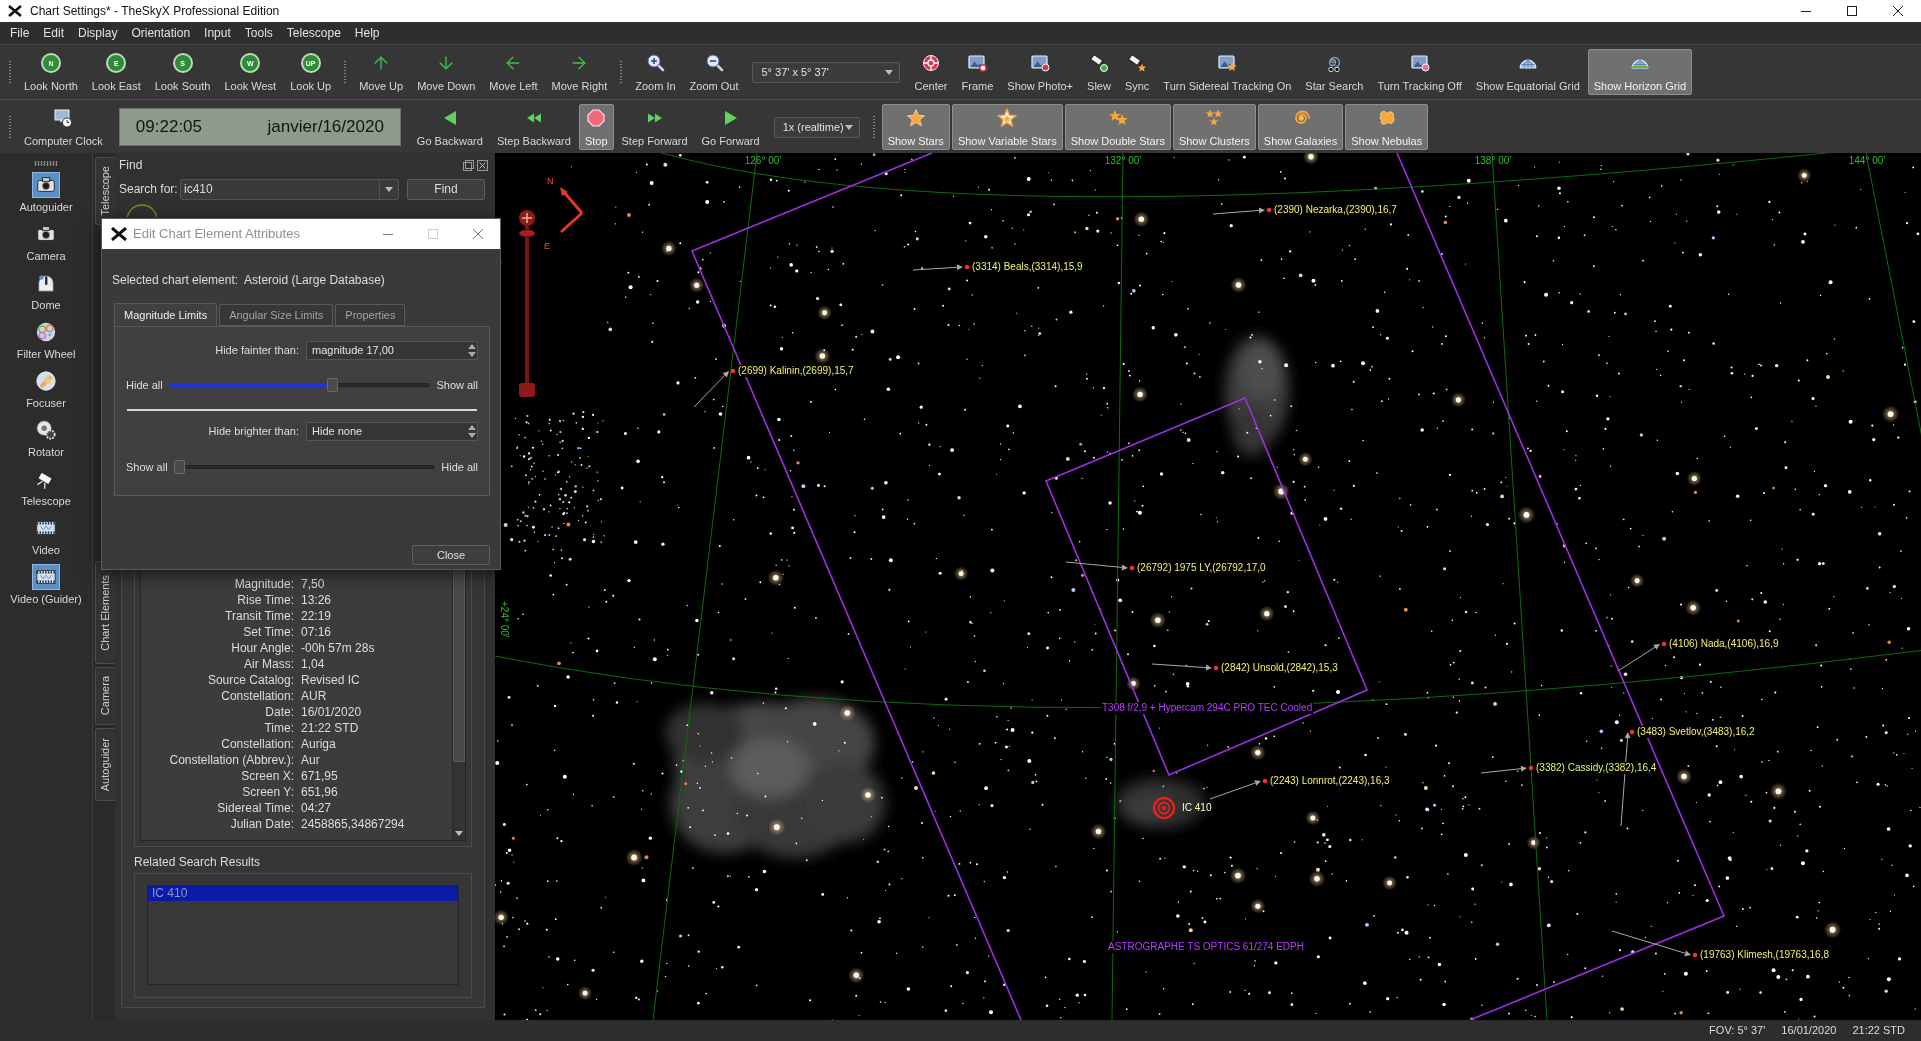  What do you see at coordinates (161, 33) in the screenshot?
I see `menu-item: Orientation` at bounding box center [161, 33].